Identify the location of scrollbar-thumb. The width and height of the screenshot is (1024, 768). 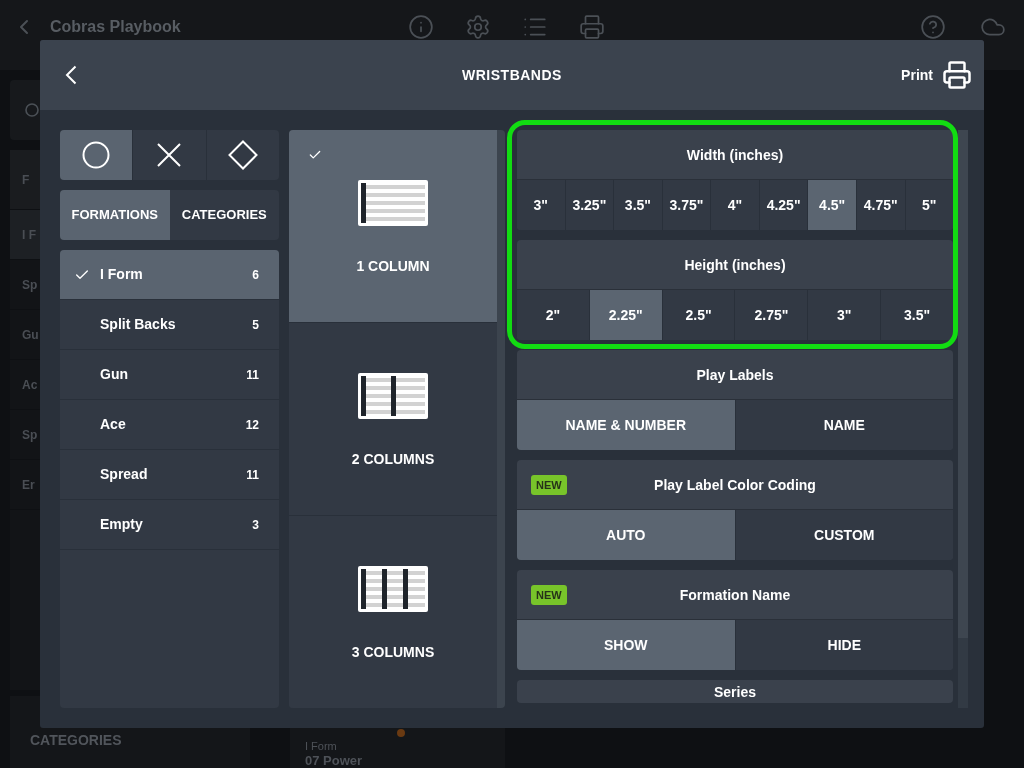
(501, 419).